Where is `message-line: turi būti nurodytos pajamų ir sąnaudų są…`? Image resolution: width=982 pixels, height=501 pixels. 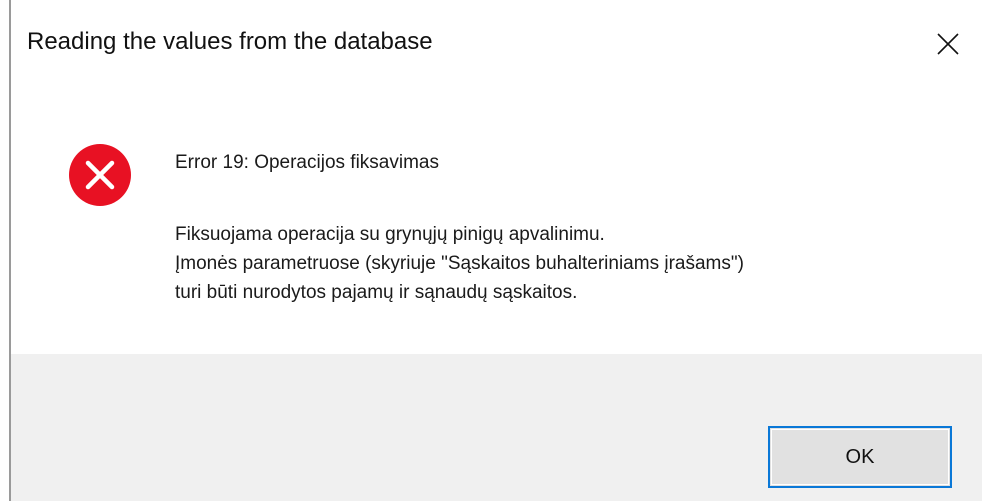
message-line: turi būti nurodytos pajamų ir sąnaudų są… is located at coordinates (376, 292).